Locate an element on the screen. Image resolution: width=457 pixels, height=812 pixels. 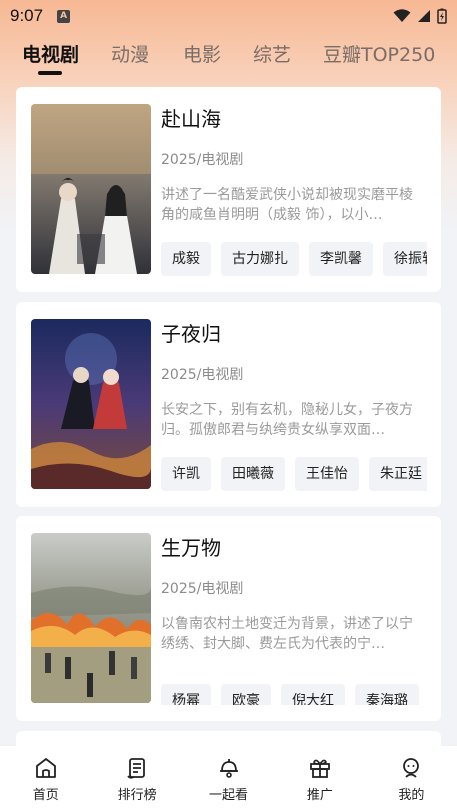
notification-icon: A is located at coordinates (64, 16).